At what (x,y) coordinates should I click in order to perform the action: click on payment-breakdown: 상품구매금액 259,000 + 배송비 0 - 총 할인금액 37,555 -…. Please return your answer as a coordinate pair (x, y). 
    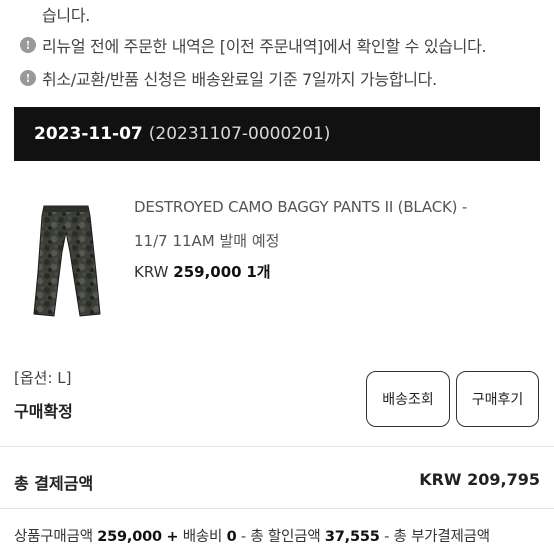
    Looking at the image, I should click on (252, 535).